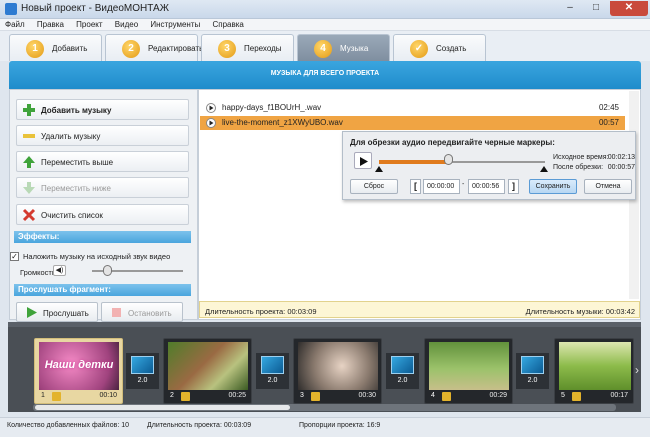  What do you see at coordinates (379, 169) in the screenshot?
I see `trim-start-marker` at bounding box center [379, 169].